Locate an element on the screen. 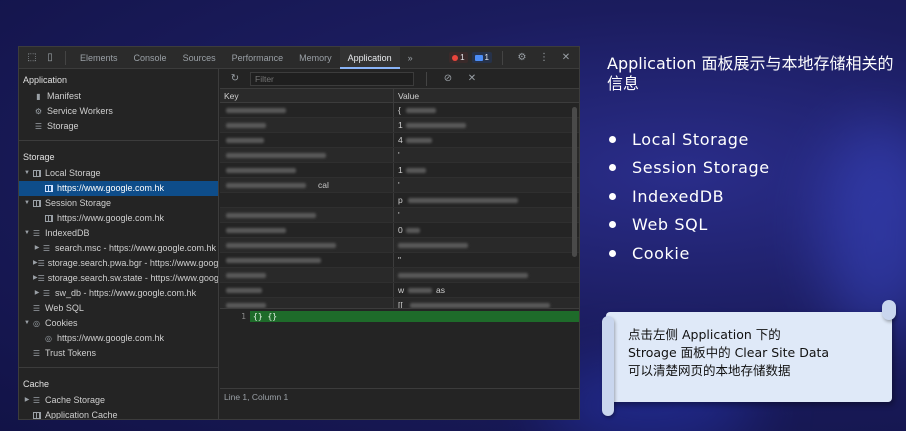  table-row: cal ' is located at coordinates (399, 185).